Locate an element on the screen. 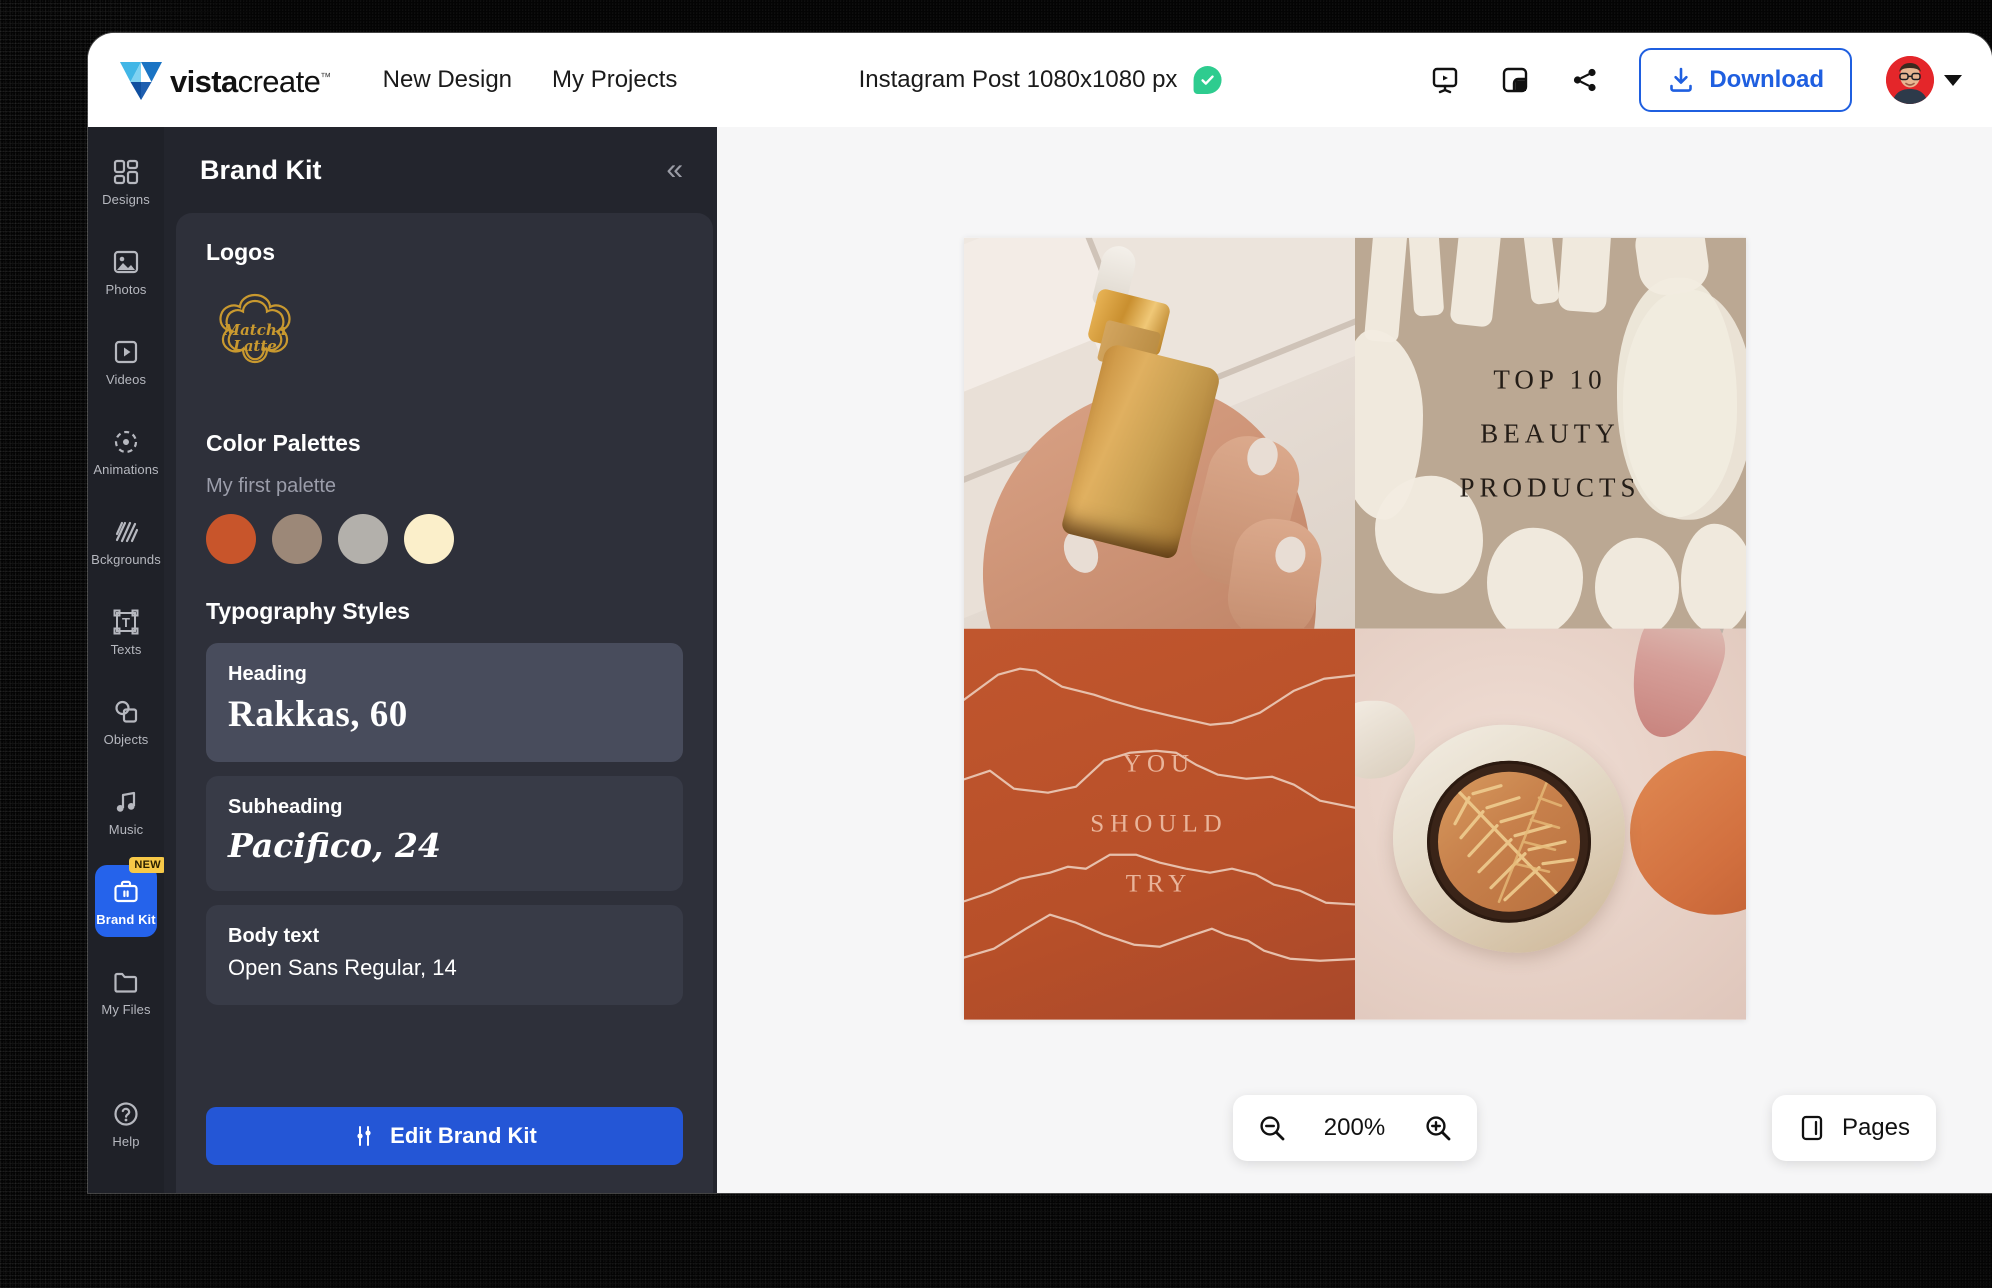  sidebar-label-music: Music is located at coordinates (126, 829).